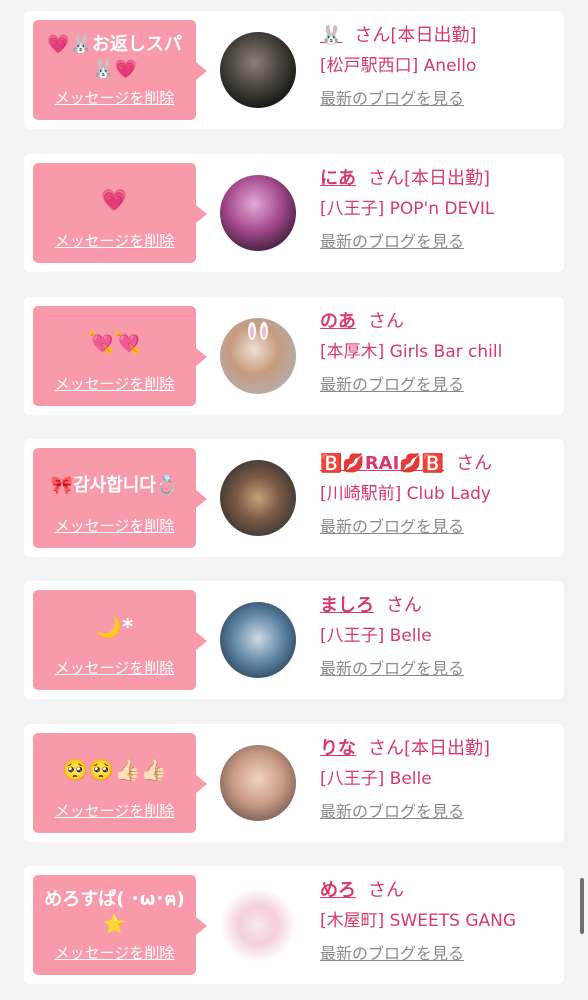  Describe the element at coordinates (114, 199) in the screenshot. I see `message-text: 💗` at that location.